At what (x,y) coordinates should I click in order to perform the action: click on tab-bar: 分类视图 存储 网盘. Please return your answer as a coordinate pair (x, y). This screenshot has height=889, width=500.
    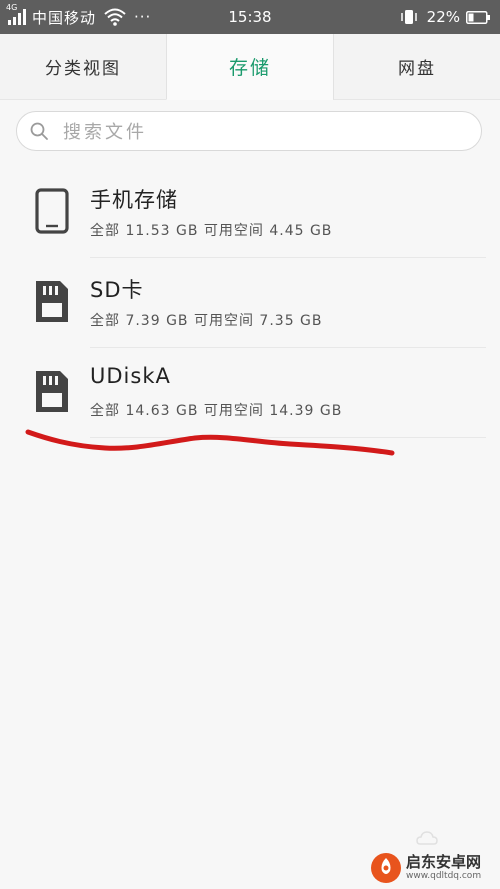
    Looking at the image, I should click on (250, 67).